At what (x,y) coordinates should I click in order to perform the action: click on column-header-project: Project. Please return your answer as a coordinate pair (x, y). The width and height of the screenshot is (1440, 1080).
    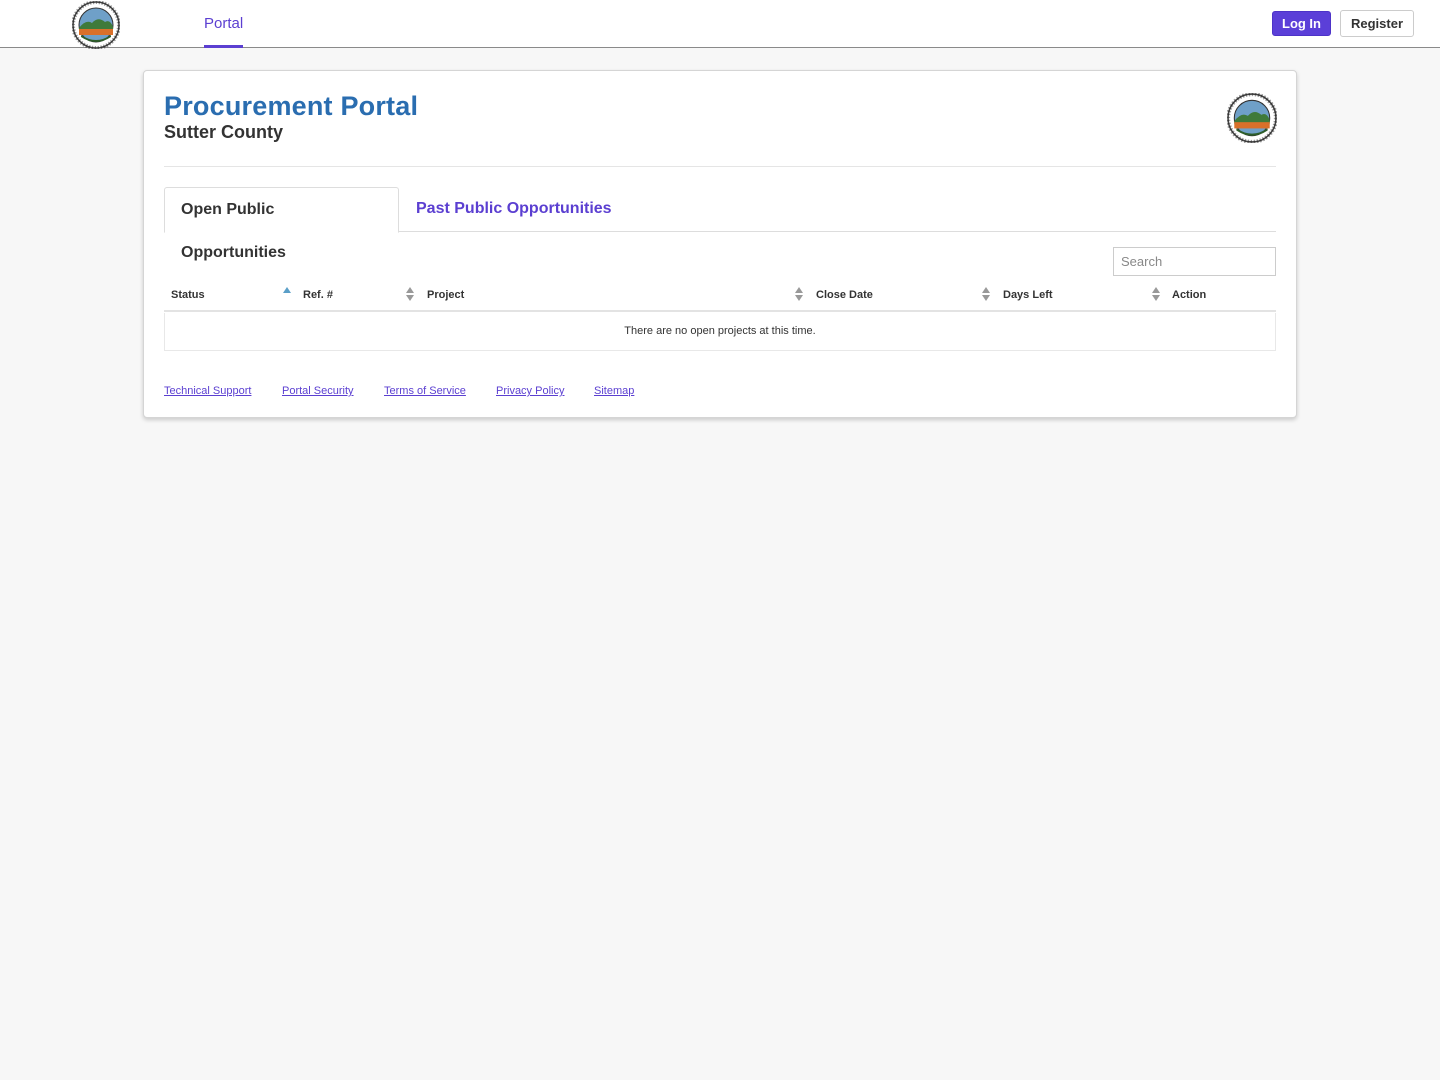
    Looking at the image, I should click on (445, 297).